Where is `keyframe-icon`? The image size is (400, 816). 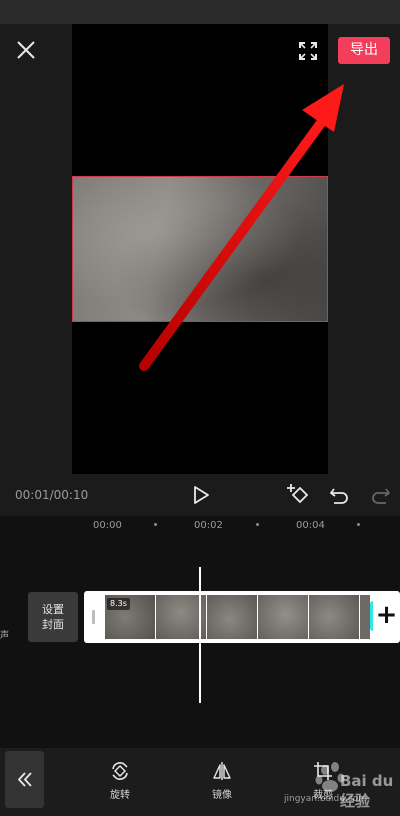
keyframe-icon is located at coordinates (298, 494).